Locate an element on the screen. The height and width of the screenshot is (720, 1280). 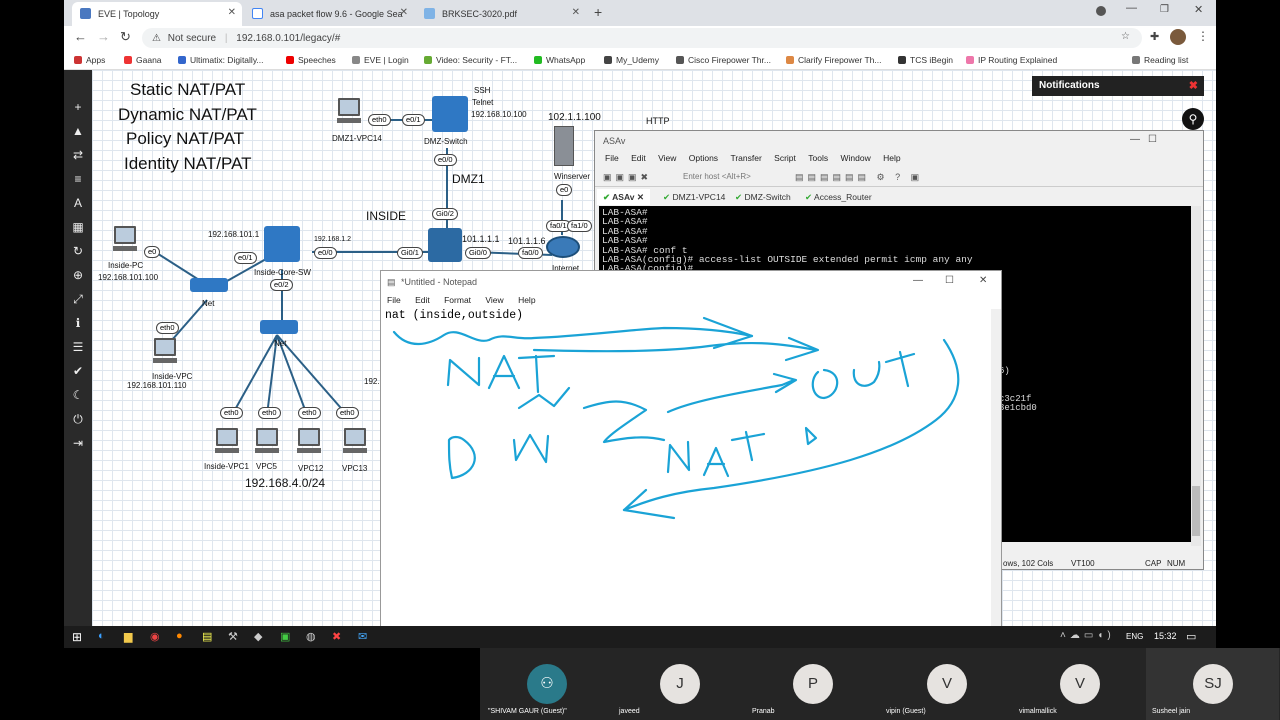
tab-dmz1-vpc14: ✔ DMZ1-VPC14 is located at coordinates (694, 197).